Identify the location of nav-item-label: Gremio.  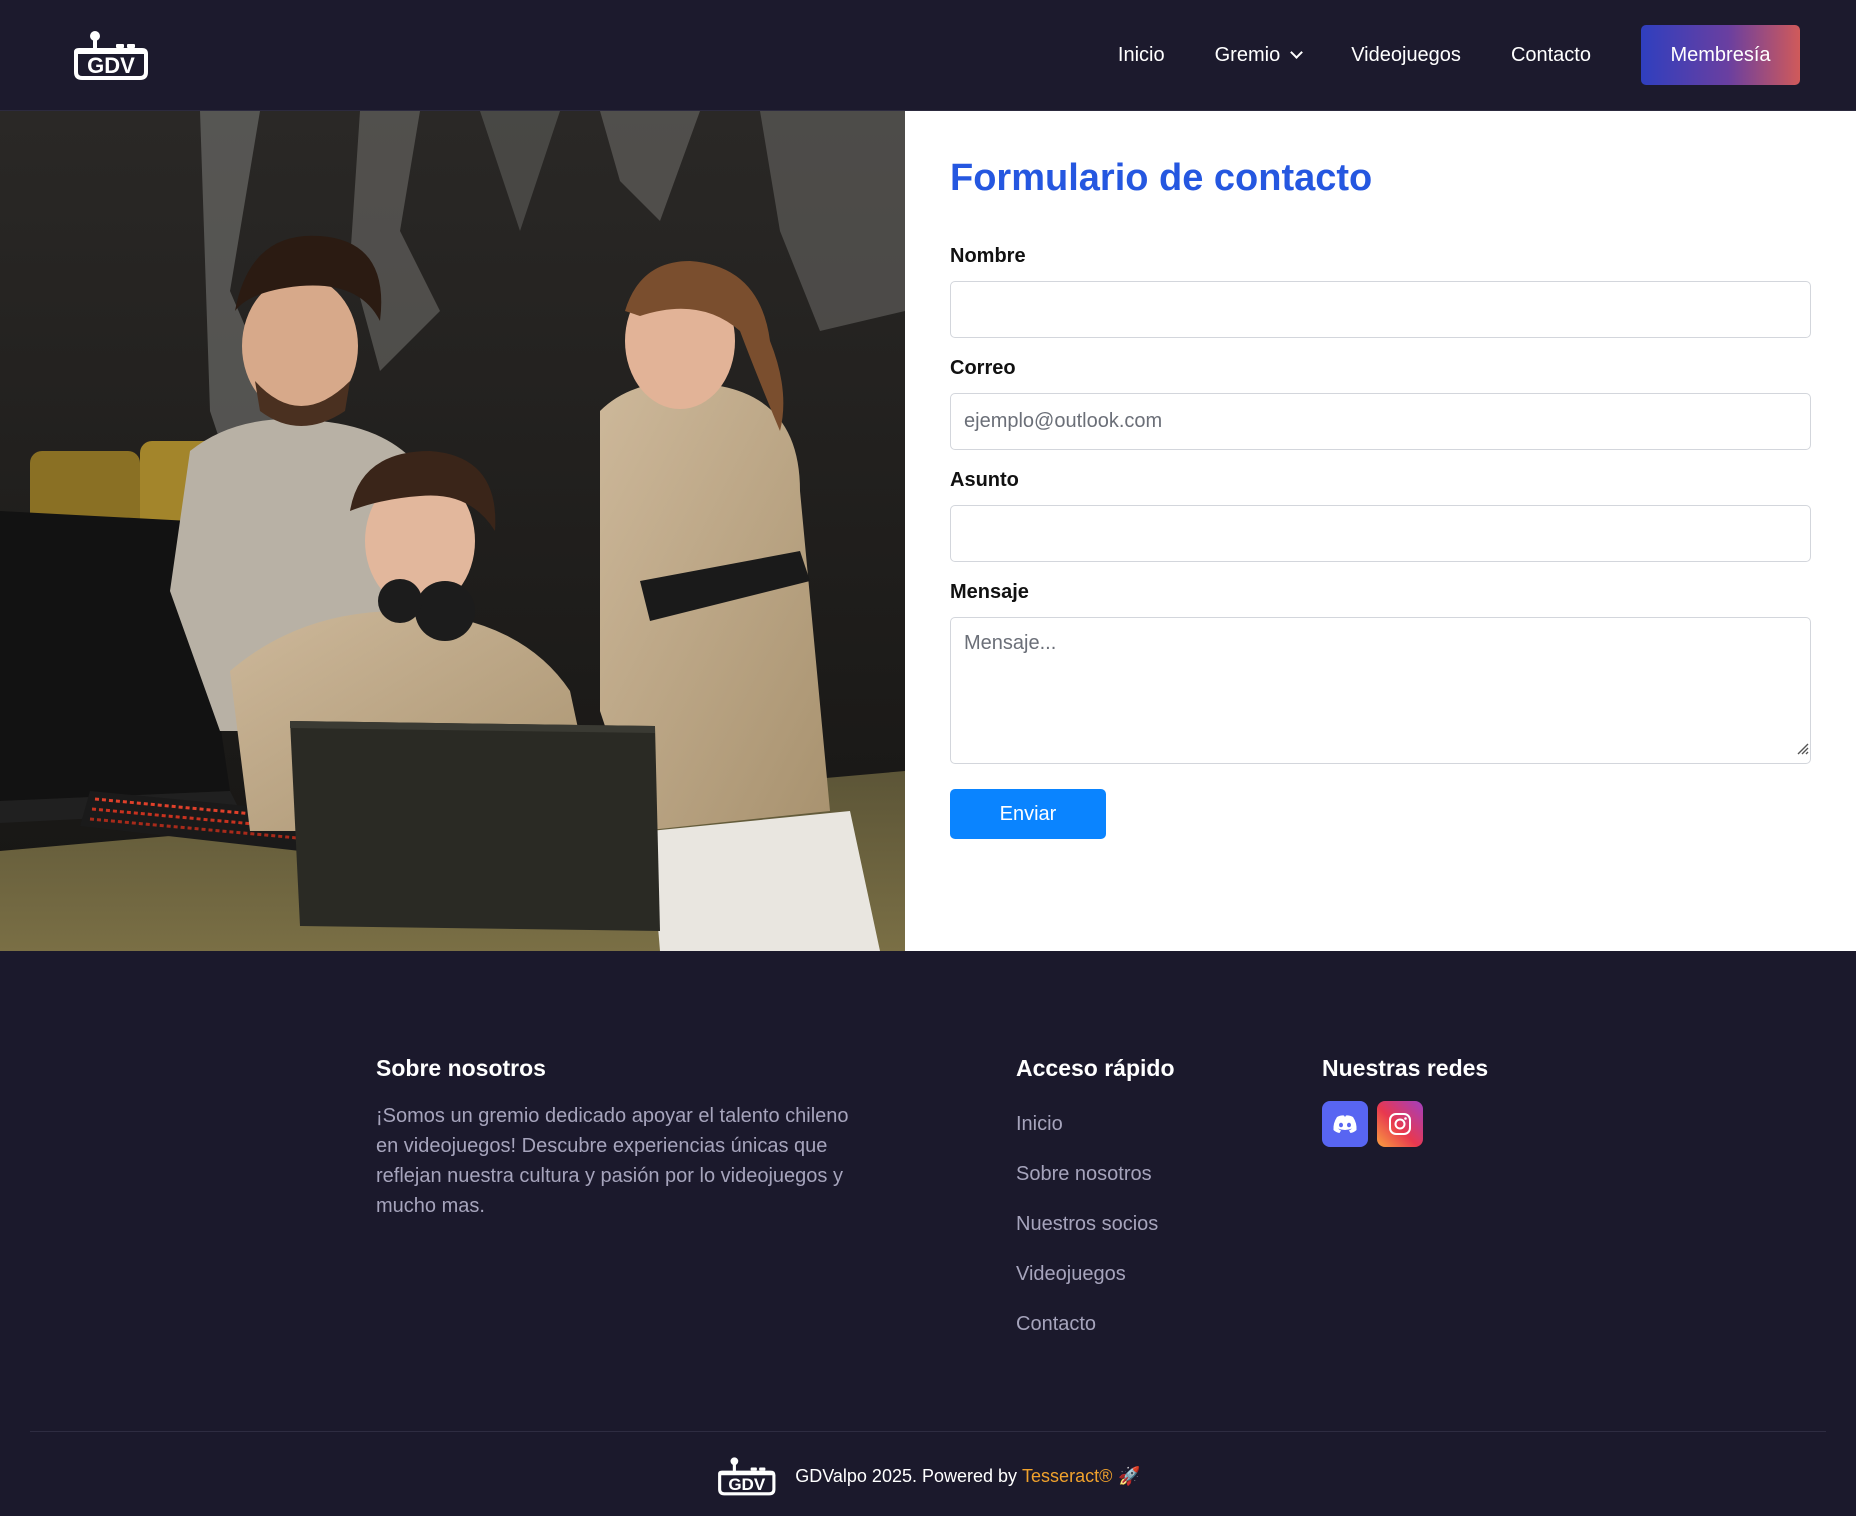
(1247, 54).